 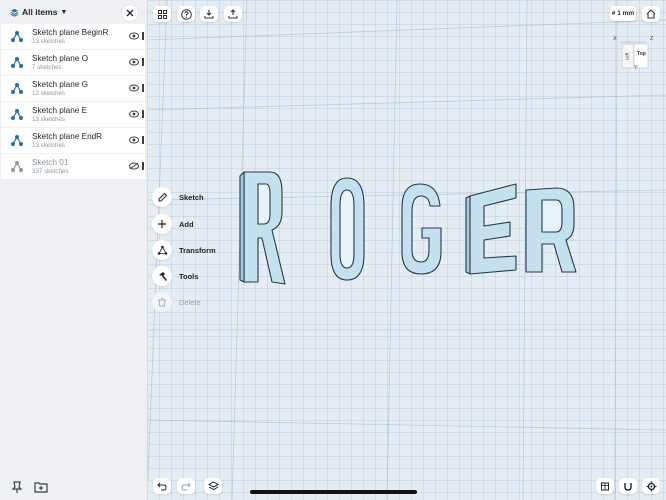 I want to click on grid-view-button, so click(x=162, y=14).